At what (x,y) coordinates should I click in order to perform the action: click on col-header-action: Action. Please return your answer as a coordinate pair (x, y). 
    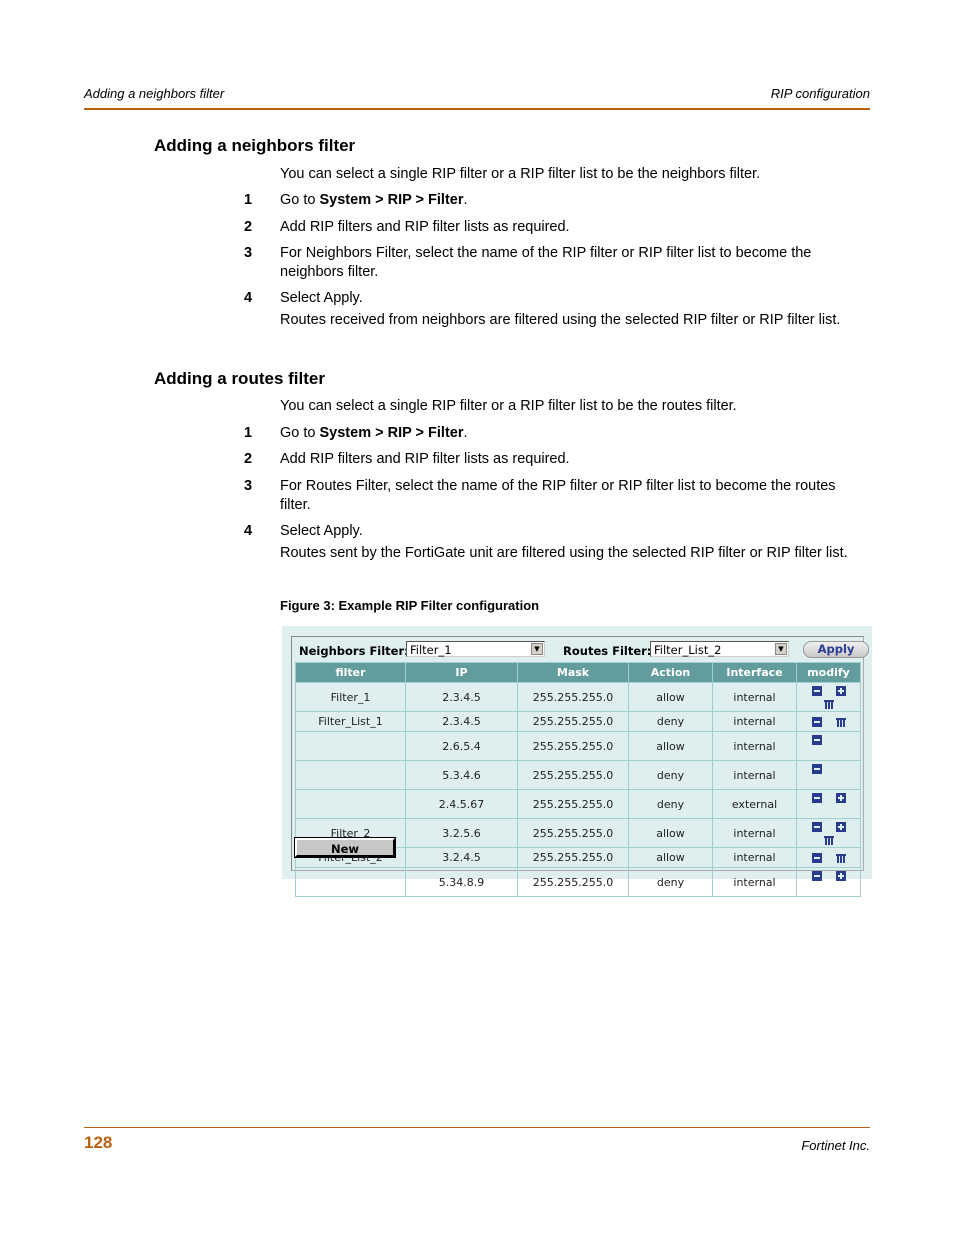
    Looking at the image, I should click on (670, 672).